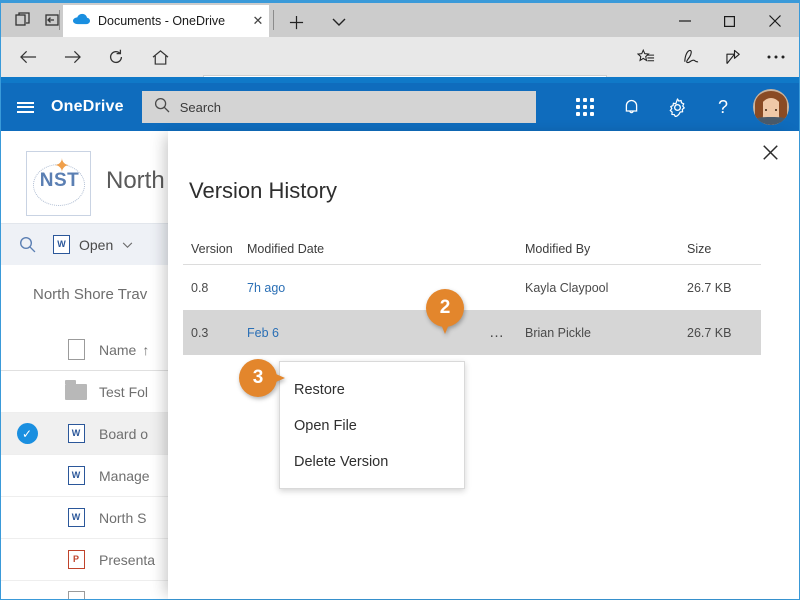  Describe the element at coordinates (372, 390) in the screenshot. I see `restore-menu-item: Restore` at that location.